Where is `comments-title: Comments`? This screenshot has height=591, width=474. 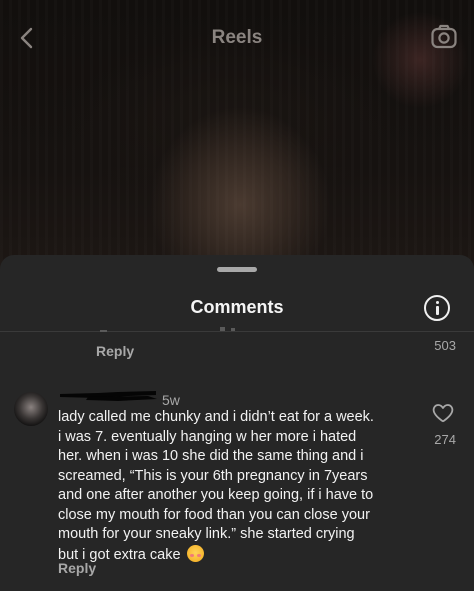 comments-title: Comments is located at coordinates (237, 307).